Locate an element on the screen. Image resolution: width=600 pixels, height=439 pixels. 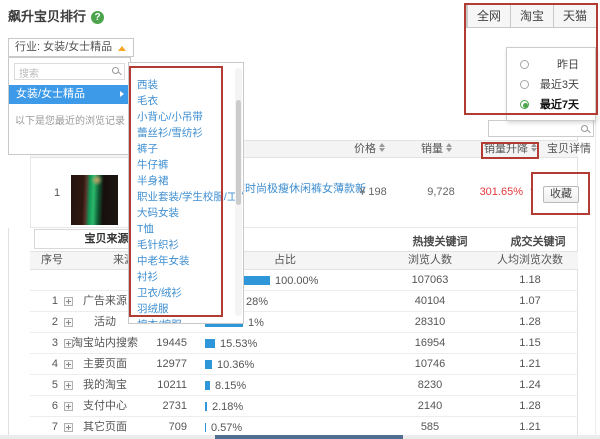
history-header: 以下是您最近的浏览记录 is located at coordinates (70, 121).